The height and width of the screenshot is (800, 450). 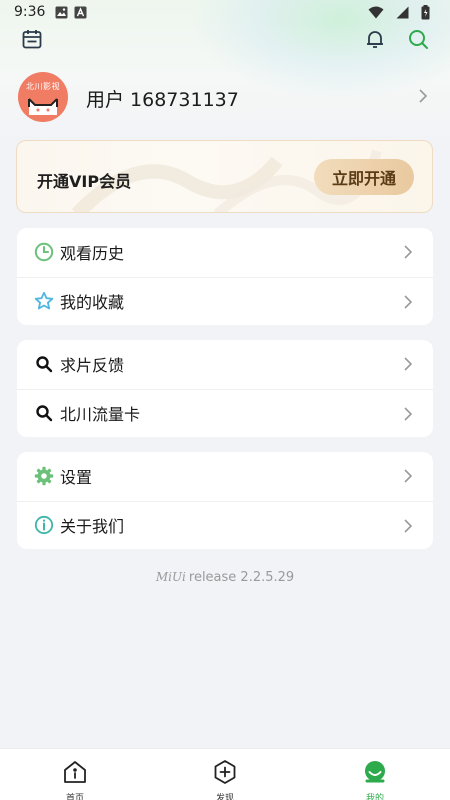 I want to click on profile-icon, so click(x=375, y=774).